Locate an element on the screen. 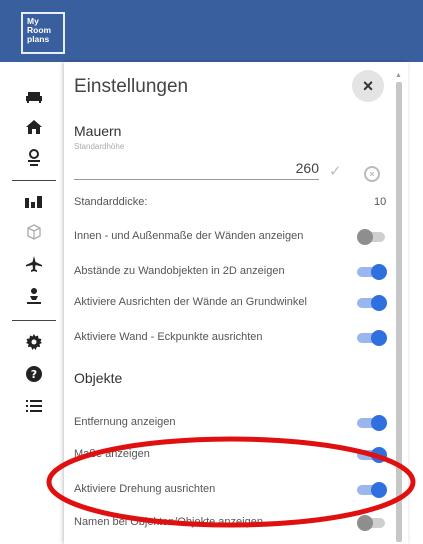 This screenshot has width=423, height=544. toggle-wall-corner-snap is located at coordinates (372, 338).